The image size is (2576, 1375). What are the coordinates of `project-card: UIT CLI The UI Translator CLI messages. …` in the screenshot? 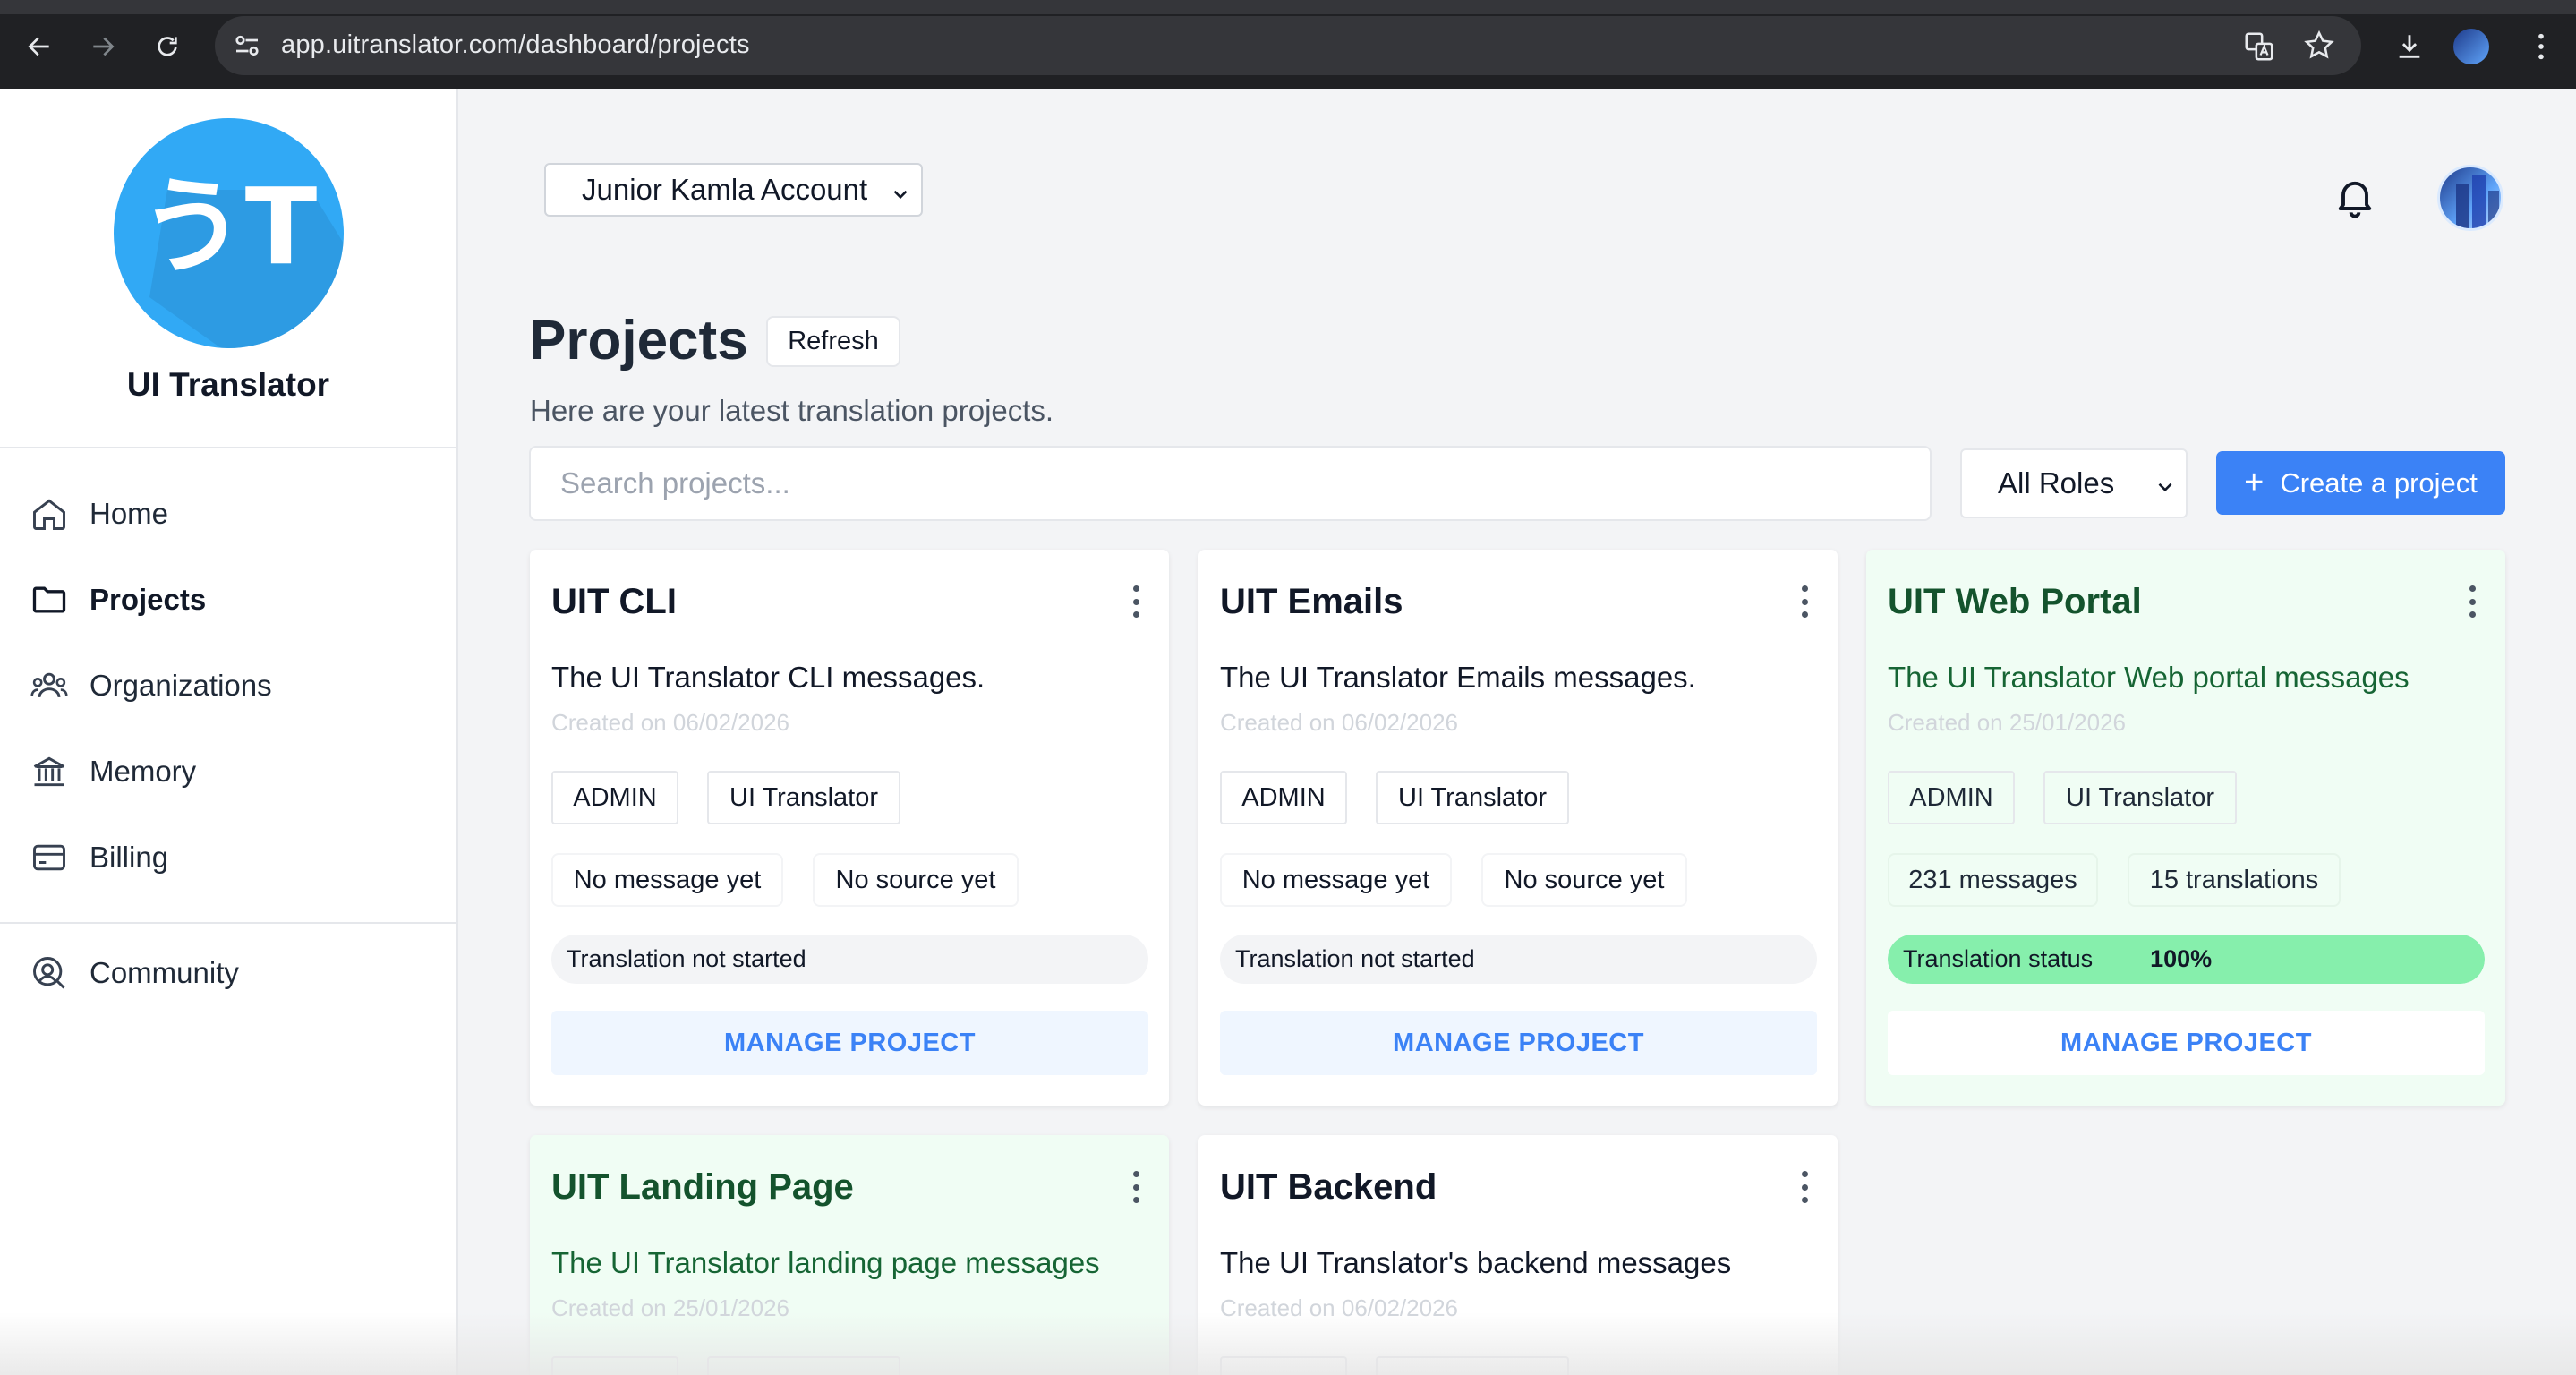 It's located at (849, 828).